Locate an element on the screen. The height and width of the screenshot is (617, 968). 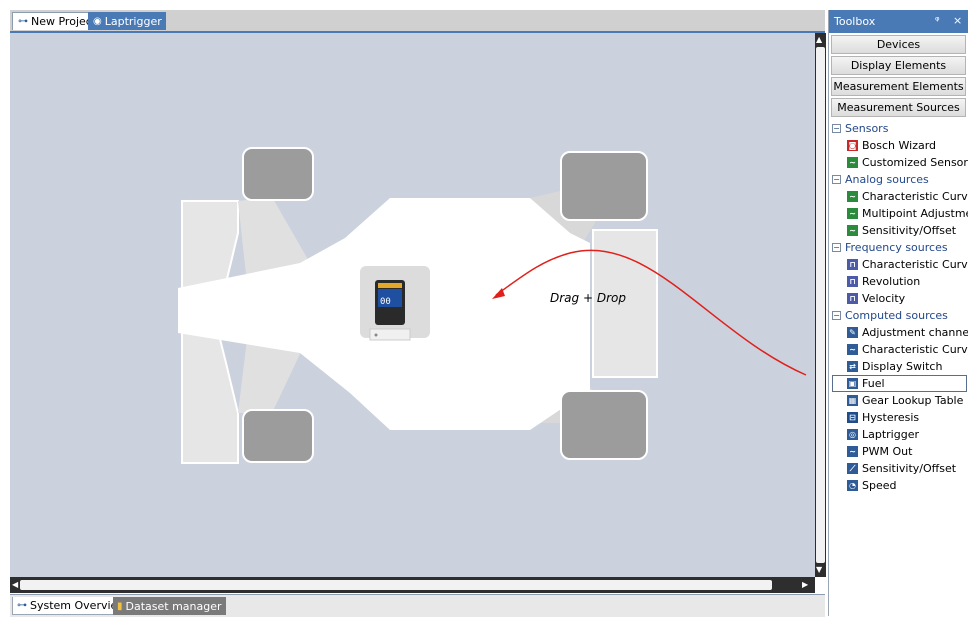
tree-item-hysteresis: ⊟ Hysteresis is located at coordinates (883, 417).